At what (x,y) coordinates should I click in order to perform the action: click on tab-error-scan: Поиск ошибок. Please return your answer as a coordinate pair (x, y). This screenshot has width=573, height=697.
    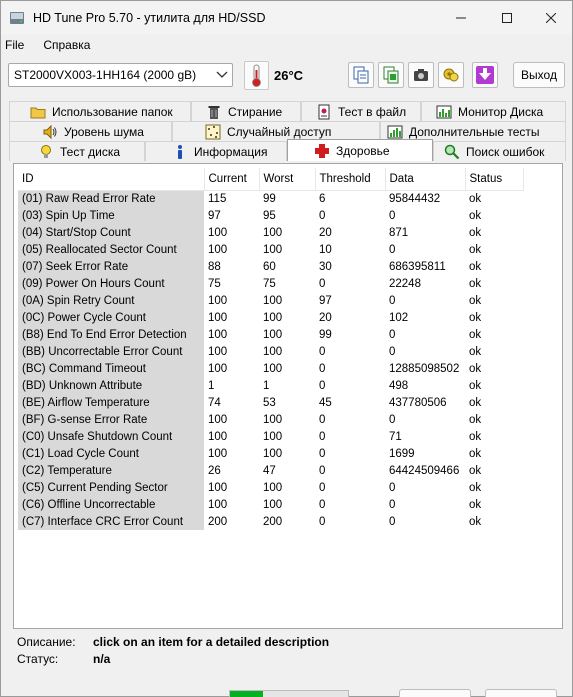
    Looking at the image, I should click on (499, 151).